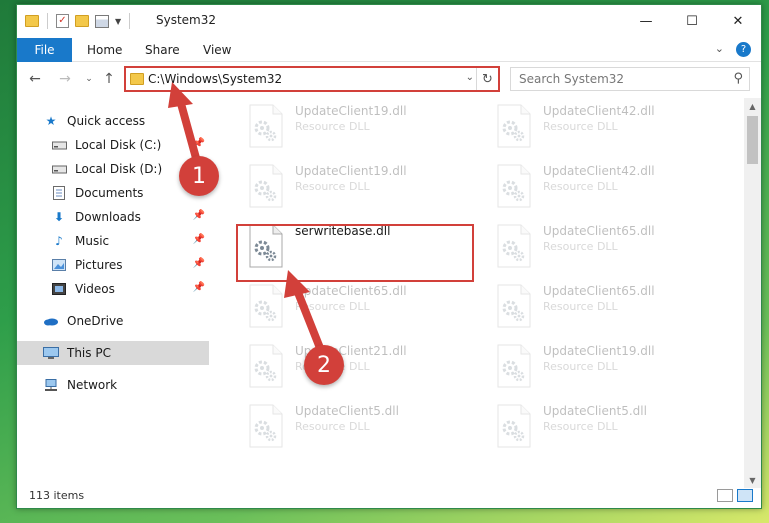 This screenshot has height=523, width=769. Describe the element at coordinates (118, 21) in the screenshot. I see `customize-toolbar-icon: ▼` at that location.